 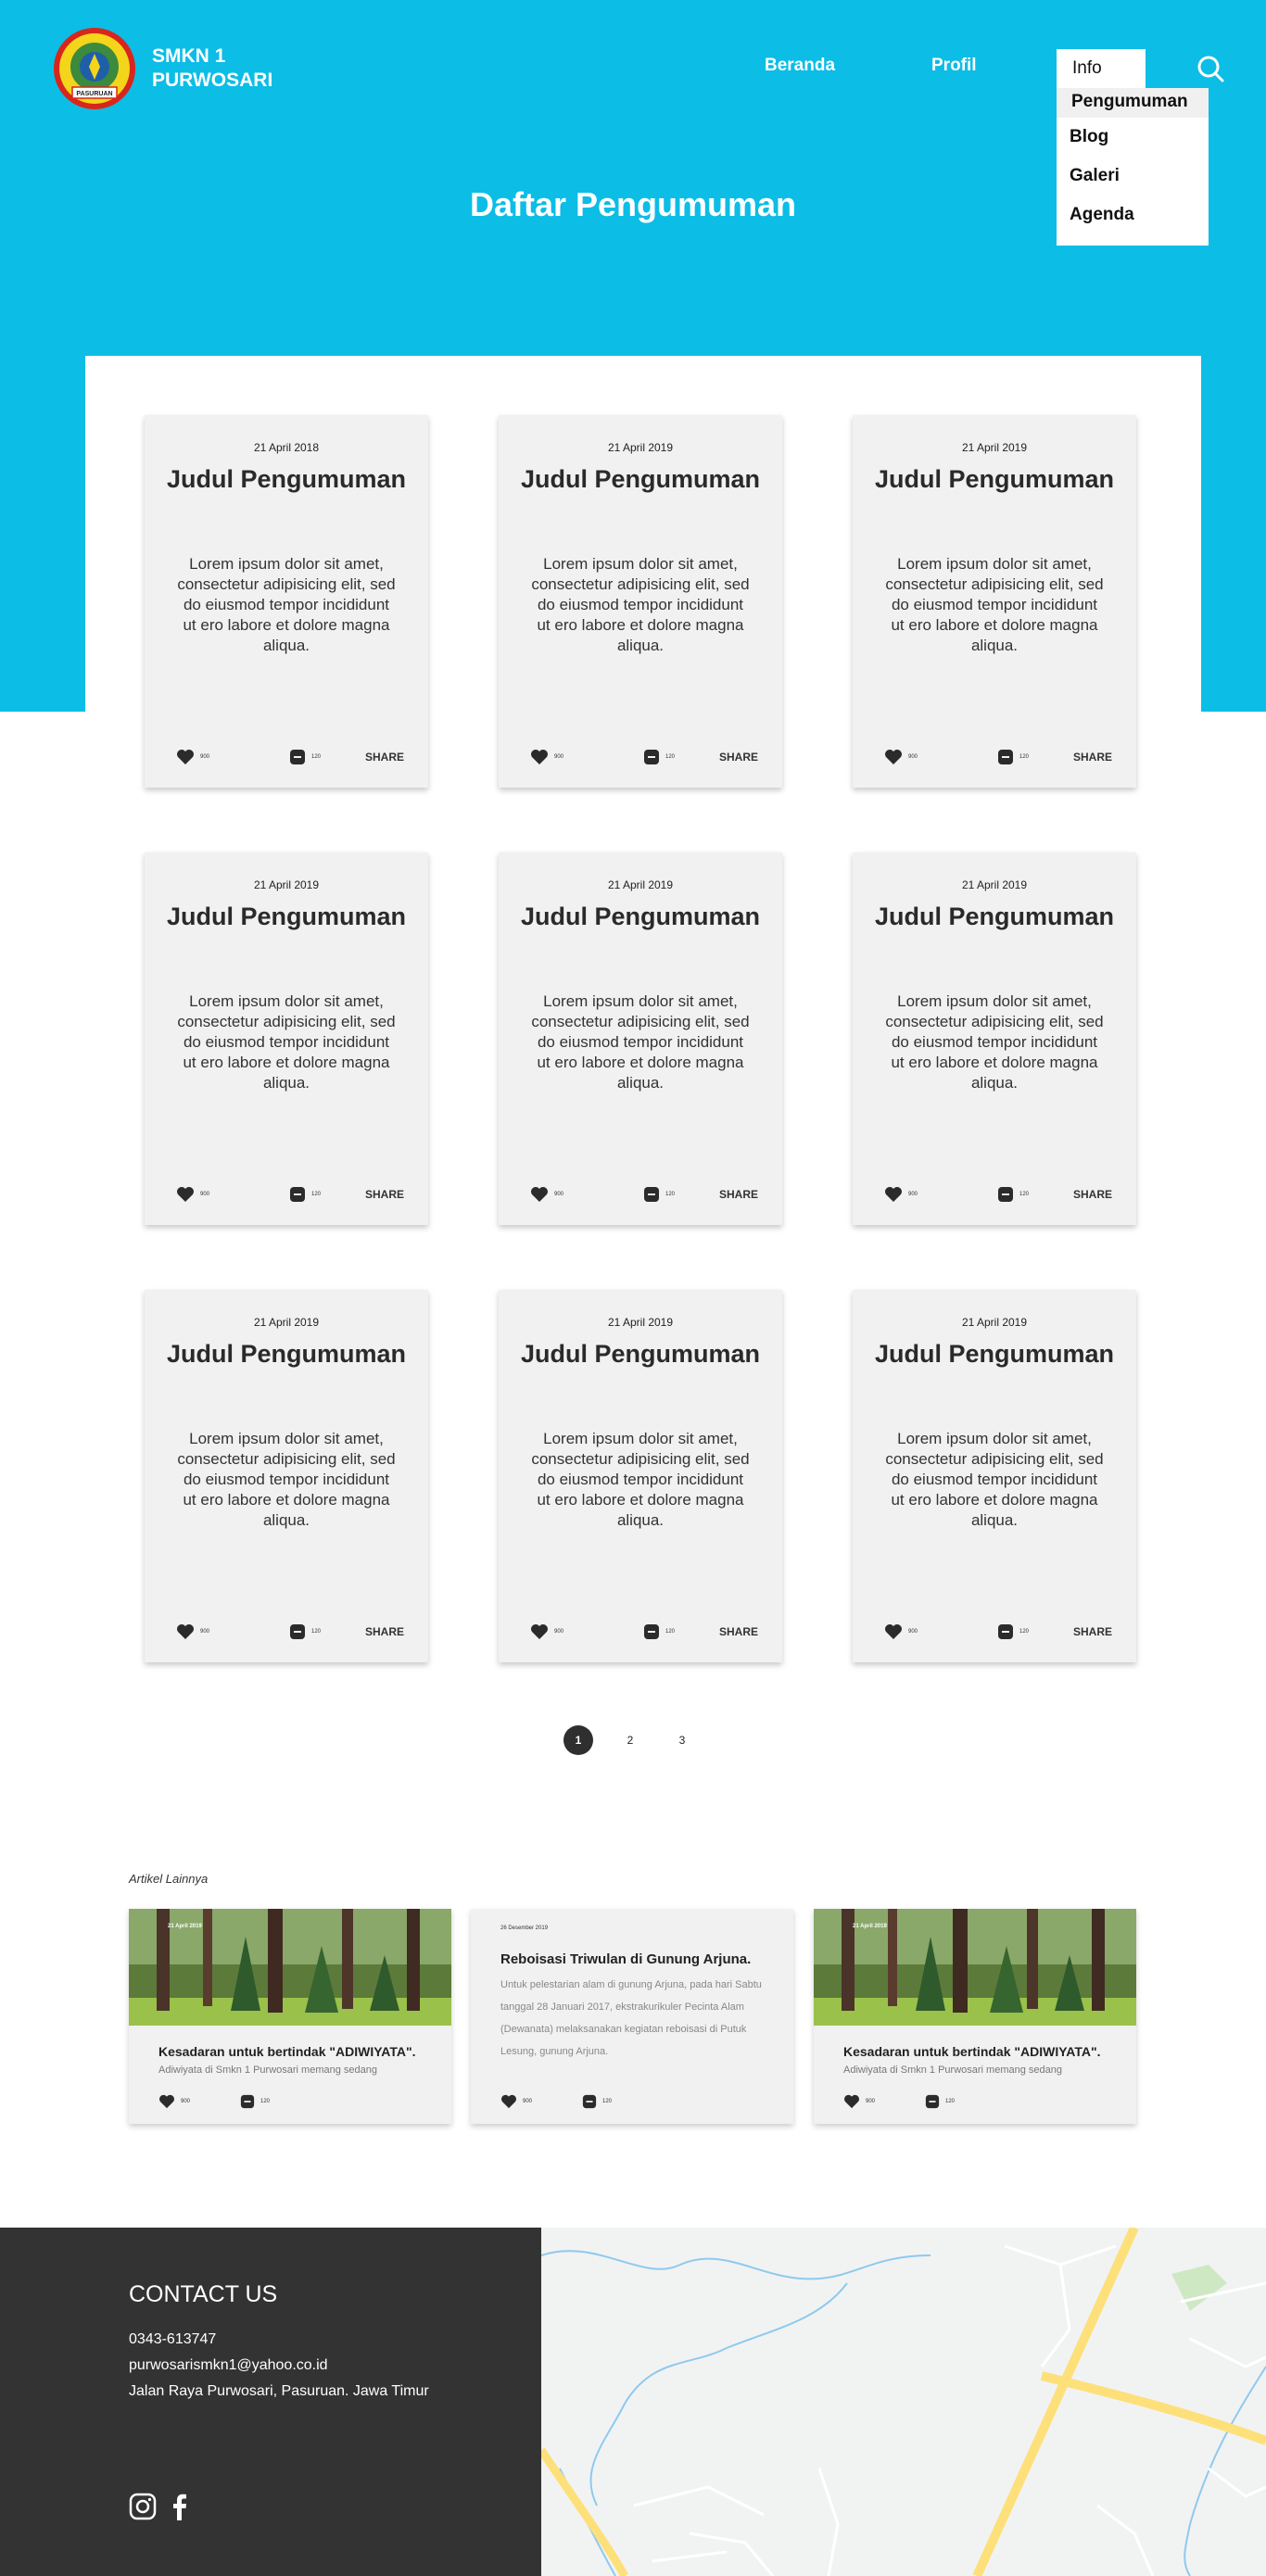 I want to click on school-logo-icon: PASURUAN, so click(x=94, y=68).